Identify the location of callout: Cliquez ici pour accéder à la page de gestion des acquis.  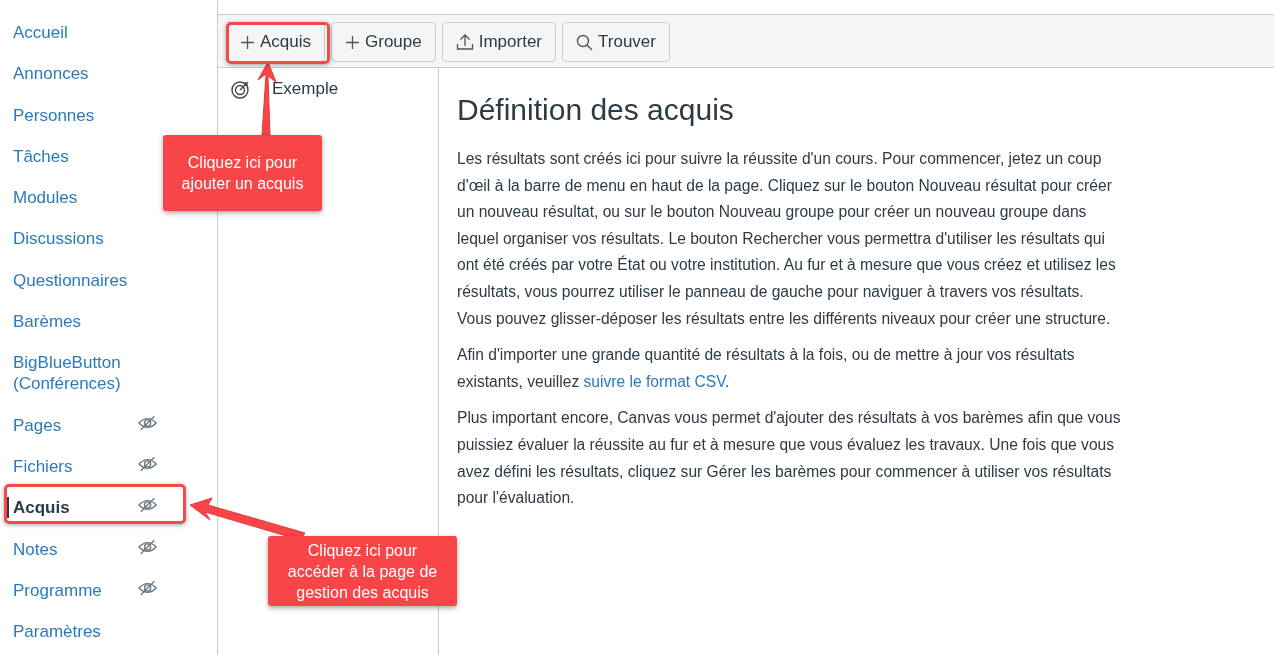
(362, 571).